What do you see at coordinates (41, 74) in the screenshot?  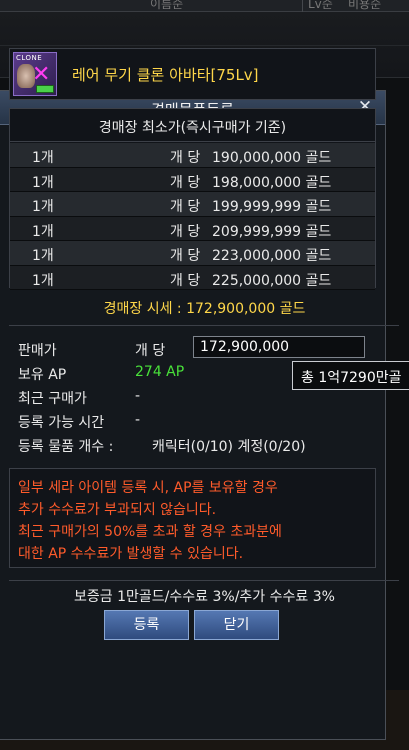 I see `cross-blade-icon: ✕` at bounding box center [41, 74].